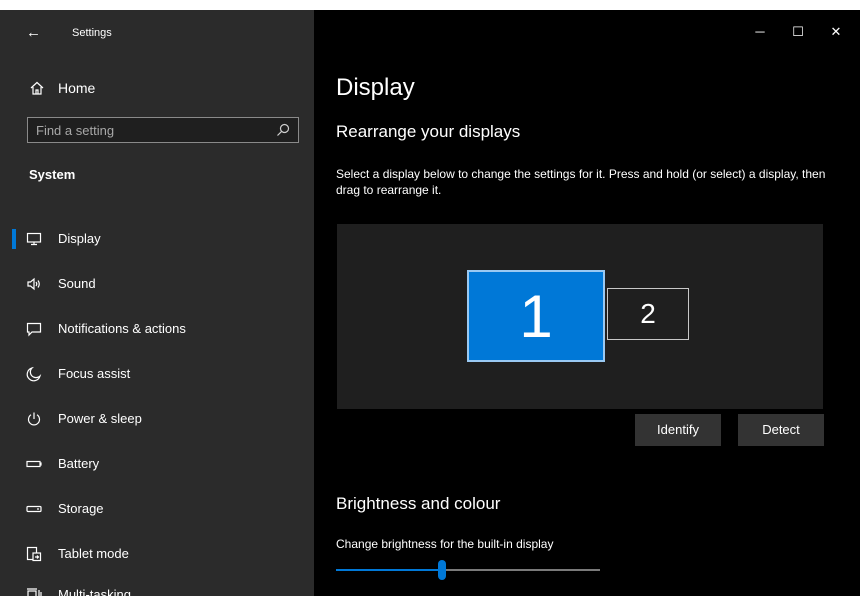  What do you see at coordinates (157, 419) in the screenshot?
I see `sidebar-item-power-sleep: Power & sleep` at bounding box center [157, 419].